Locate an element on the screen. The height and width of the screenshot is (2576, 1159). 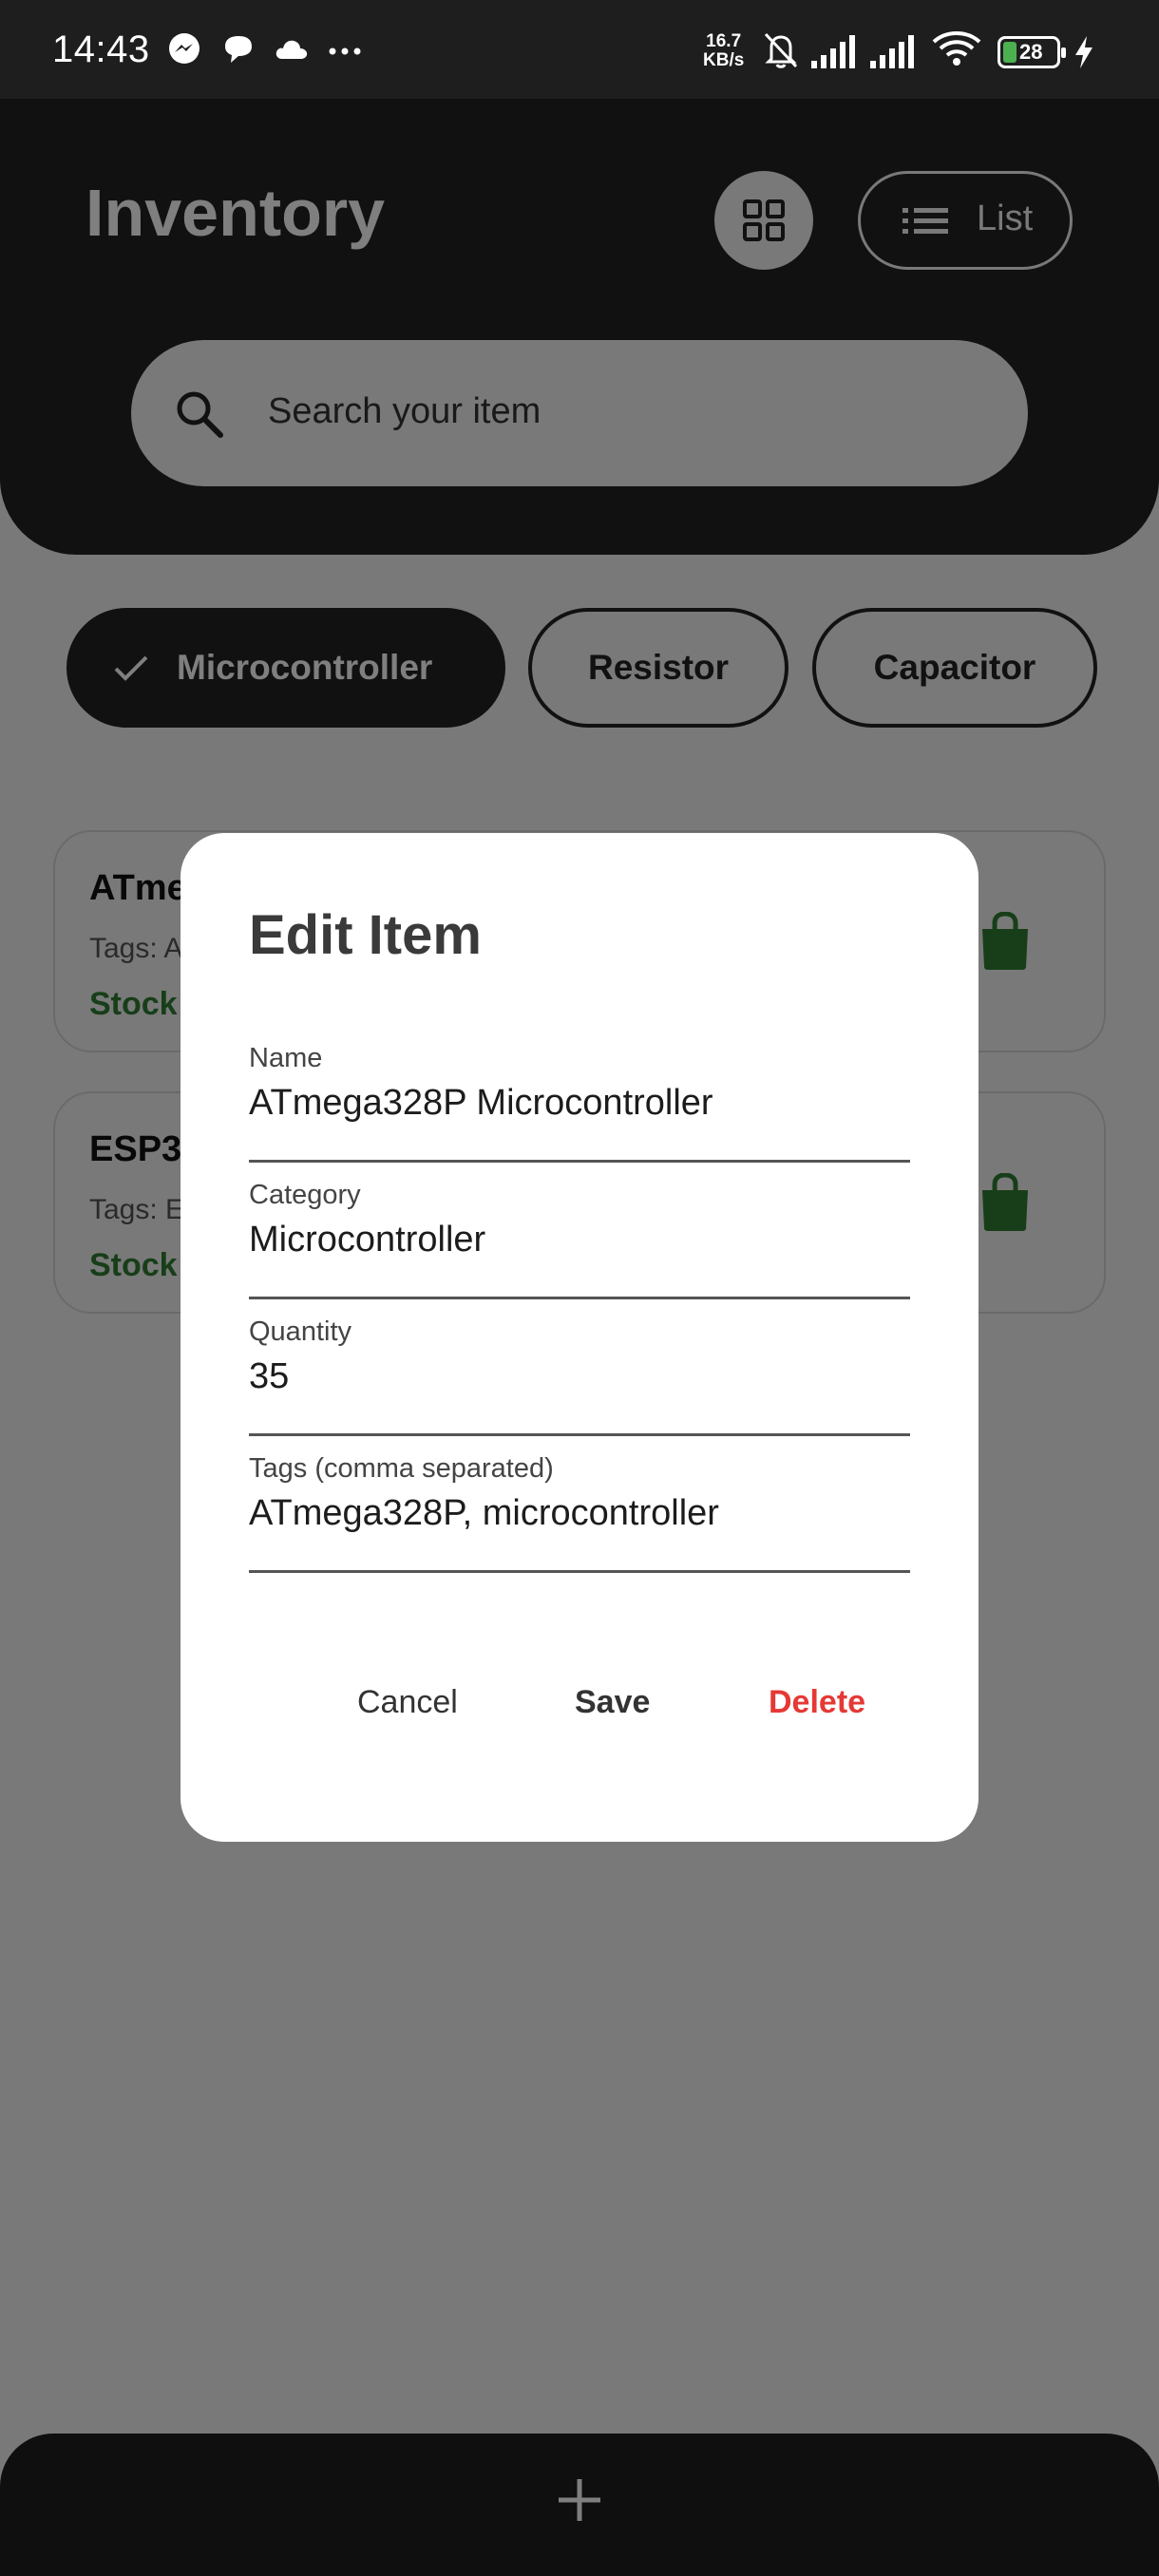
speed-value: 16.7 is located at coordinates (724, 41).